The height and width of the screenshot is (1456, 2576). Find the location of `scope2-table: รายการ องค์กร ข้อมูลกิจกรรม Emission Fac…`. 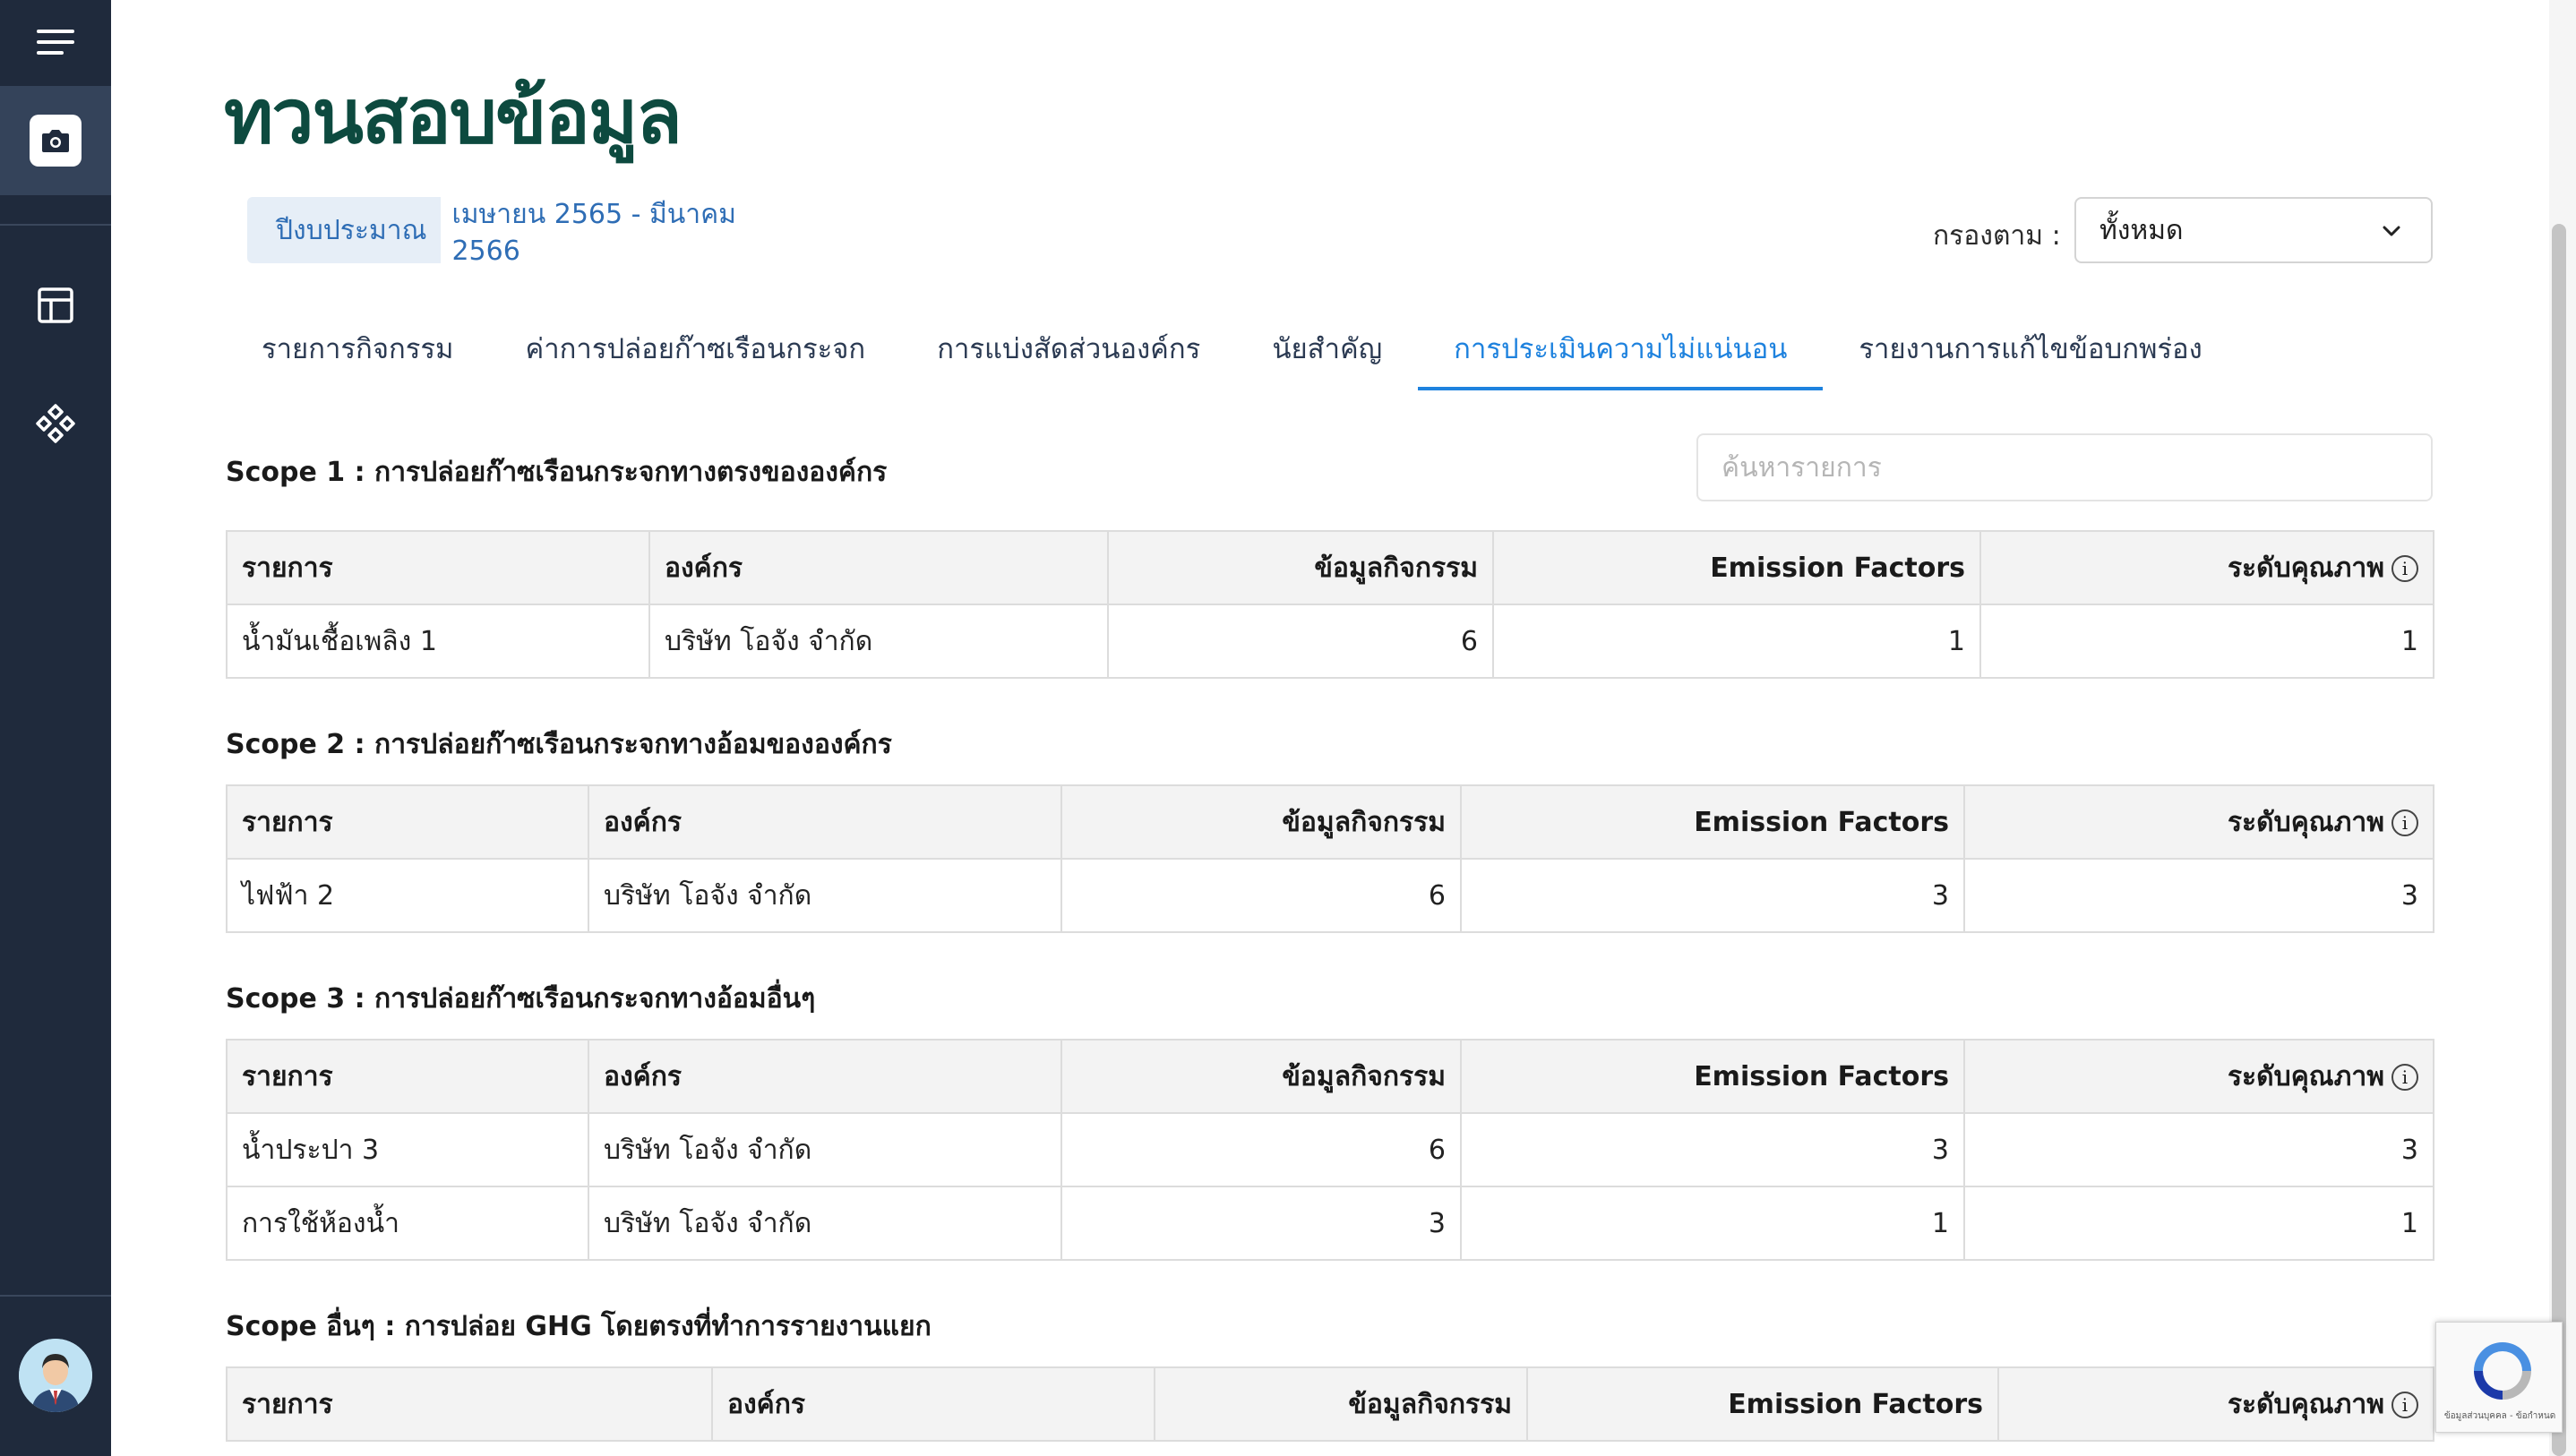

scope2-table: รายการ องค์กร ข้อมูลกิจกรรม Emission Fac… is located at coordinates (1330, 858).